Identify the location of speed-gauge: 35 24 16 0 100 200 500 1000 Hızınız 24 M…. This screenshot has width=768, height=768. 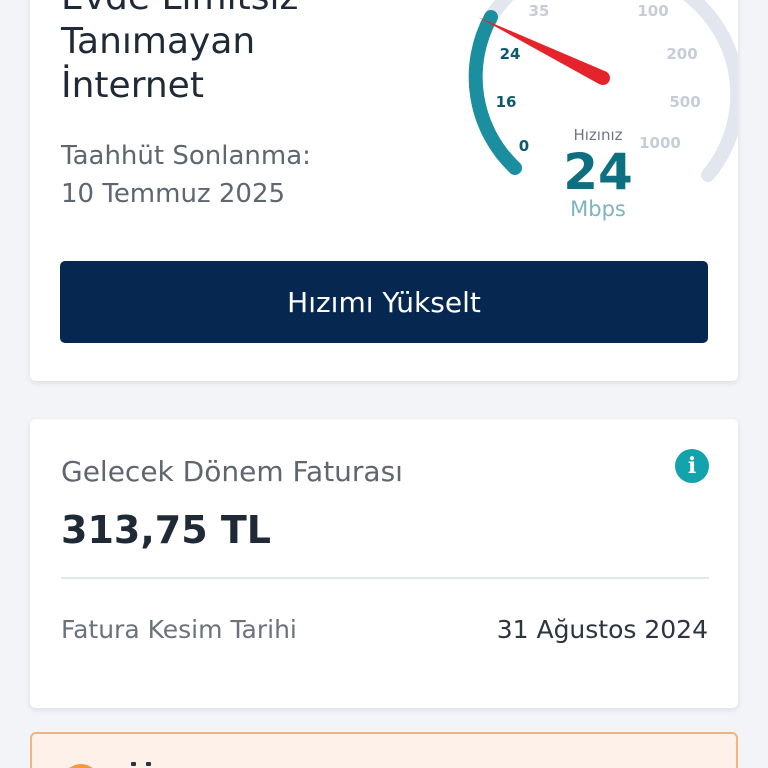
(585, 115).